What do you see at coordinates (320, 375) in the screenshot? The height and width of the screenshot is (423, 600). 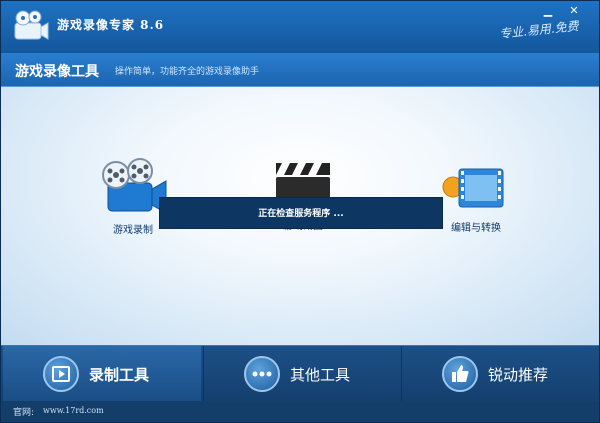 I see `nav-label: 其他工具` at bounding box center [320, 375].